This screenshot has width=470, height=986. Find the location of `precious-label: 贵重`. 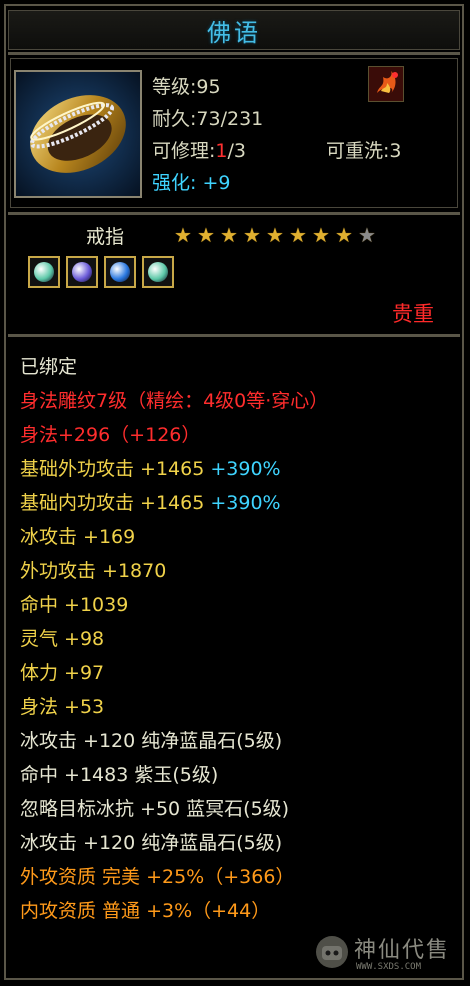

precious-label: 贵重 is located at coordinates (413, 314).